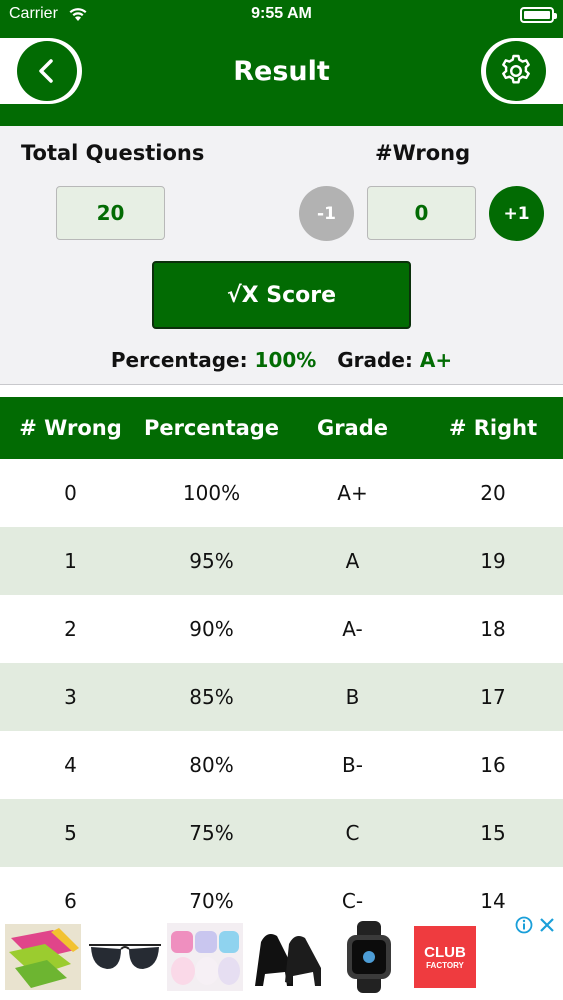 The image size is (563, 1000). I want to click on cell-grade: A+, so click(352, 493).